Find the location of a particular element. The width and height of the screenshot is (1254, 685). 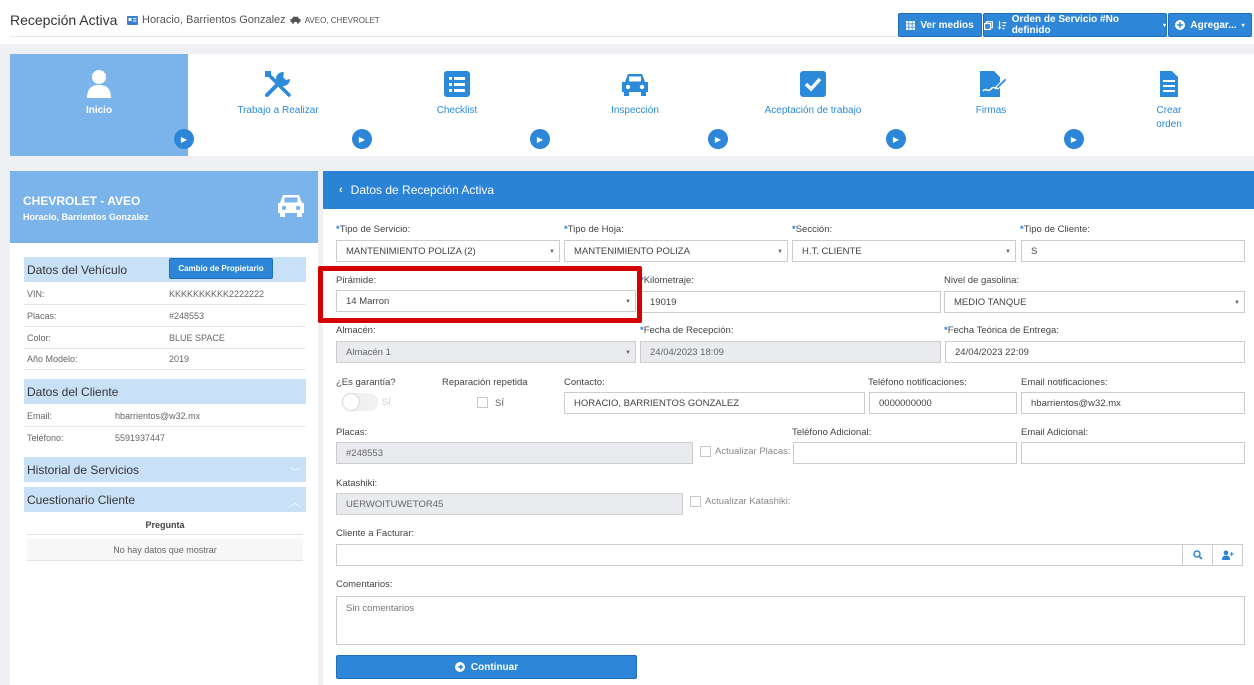

fecha-recepcion-input: 24/04/2023 18:09 is located at coordinates (790, 352).